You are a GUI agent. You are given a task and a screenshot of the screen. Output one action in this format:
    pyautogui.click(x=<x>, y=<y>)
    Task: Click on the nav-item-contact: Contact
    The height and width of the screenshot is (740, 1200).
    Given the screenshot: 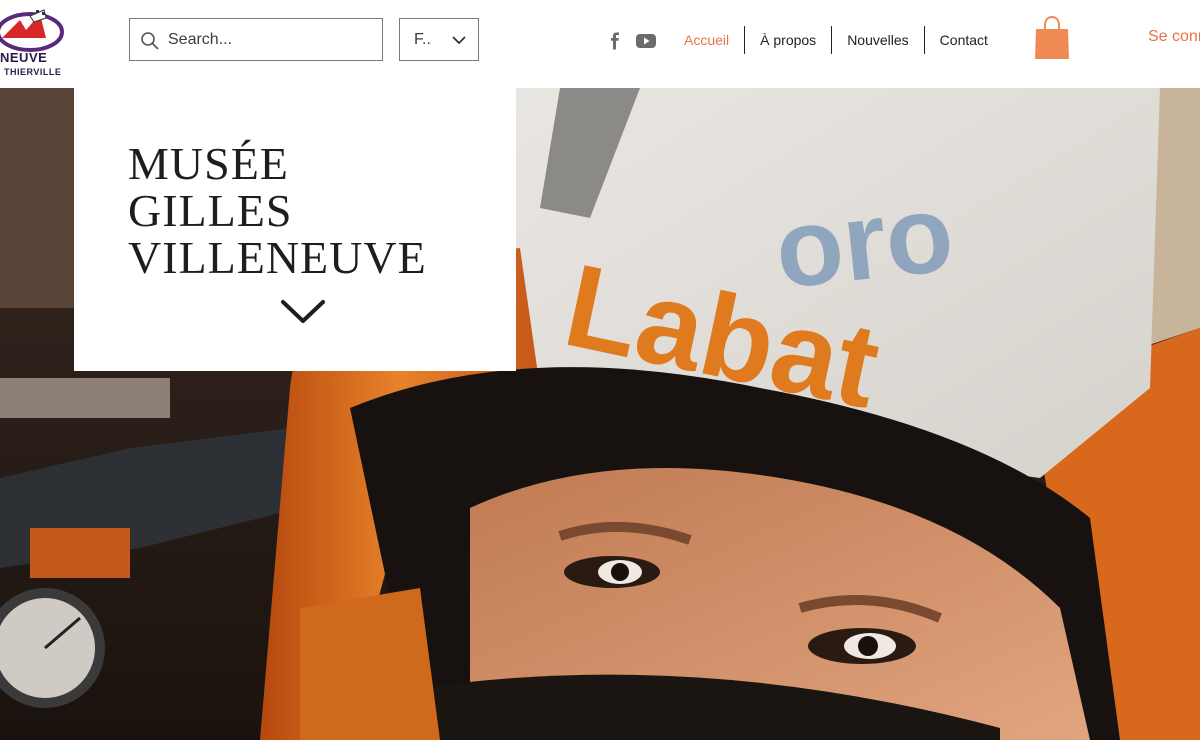 What is the action you would take?
    pyautogui.click(x=963, y=40)
    